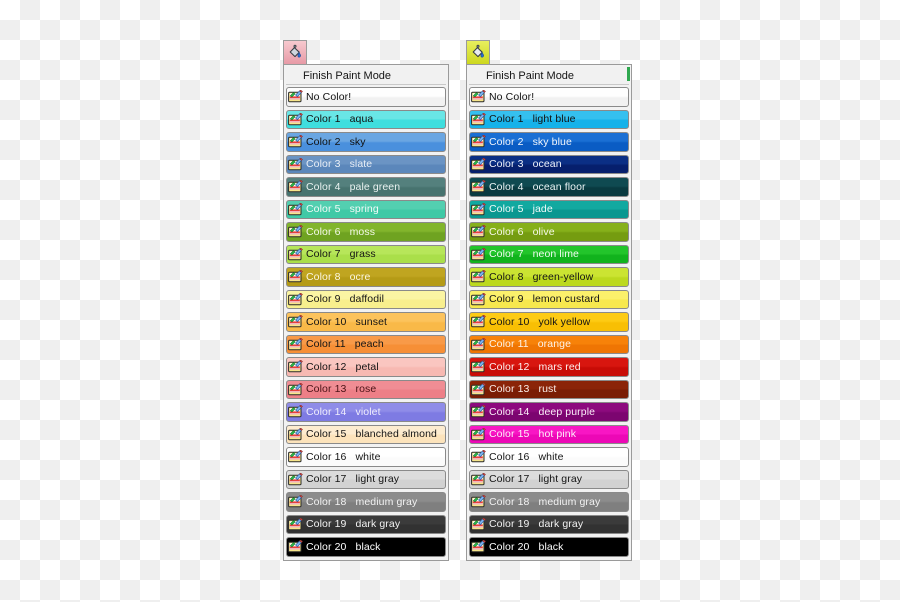 Image resolution: width=900 pixels, height=602 pixels. I want to click on color-row: Color 5 jade, so click(549, 209).